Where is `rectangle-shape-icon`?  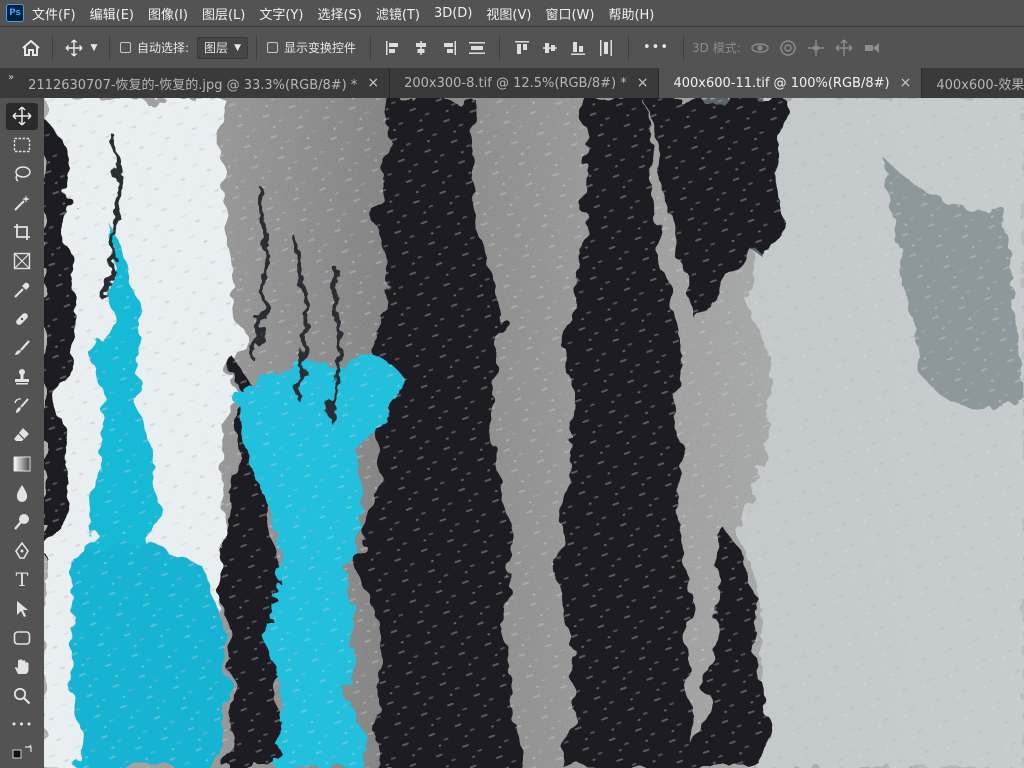 rectangle-shape-icon is located at coordinates (22, 638).